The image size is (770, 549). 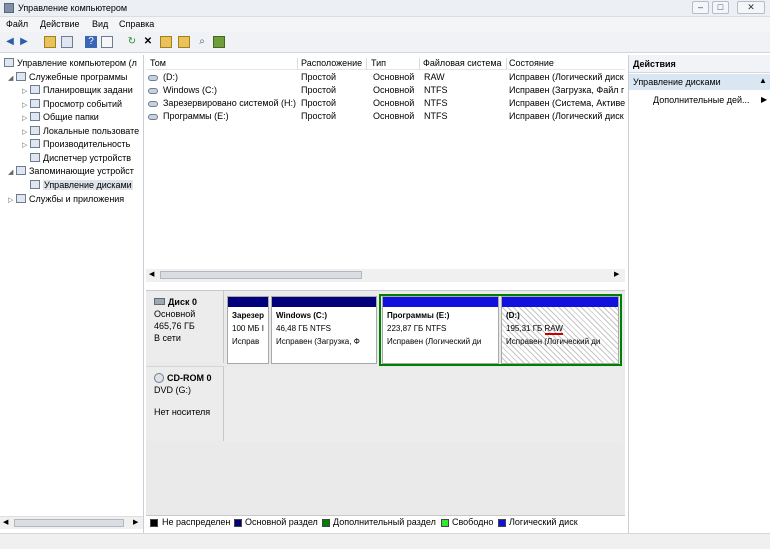 What do you see at coordinates (184, 42) in the screenshot?
I see `folder-icon` at bounding box center [184, 42].